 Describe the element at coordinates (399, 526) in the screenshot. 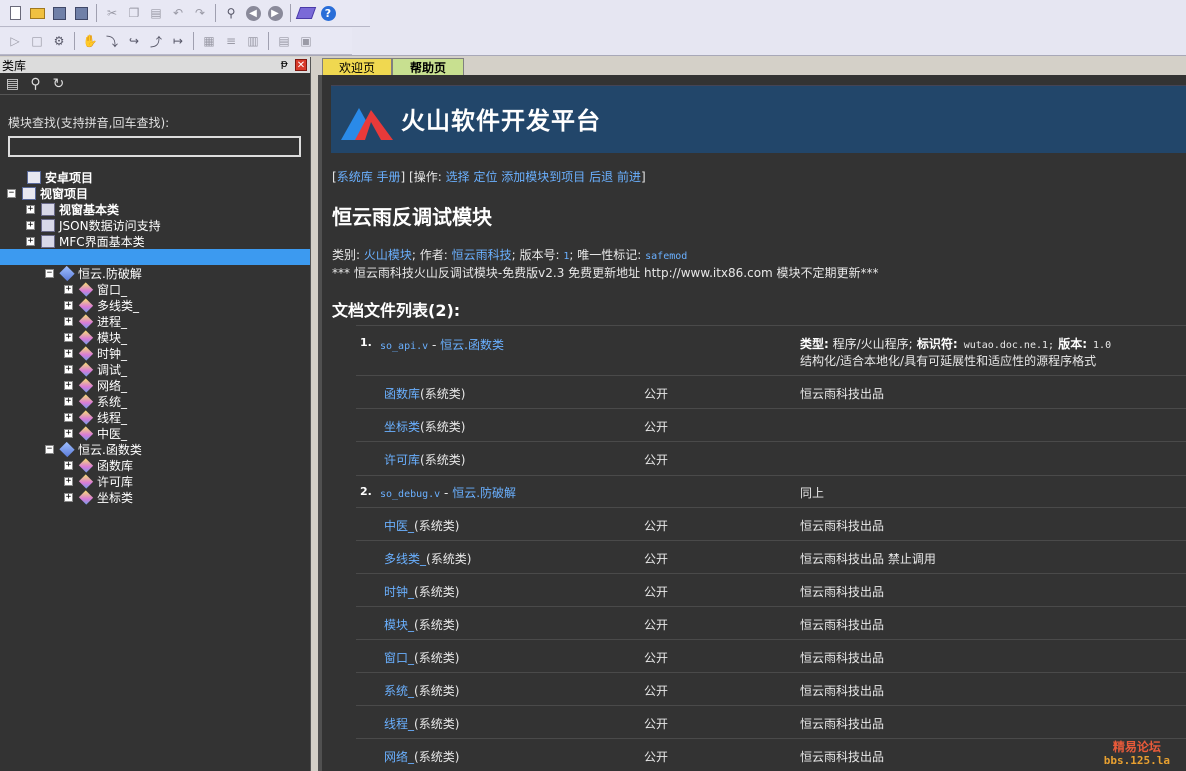

I see `class-link: 中医_` at that location.